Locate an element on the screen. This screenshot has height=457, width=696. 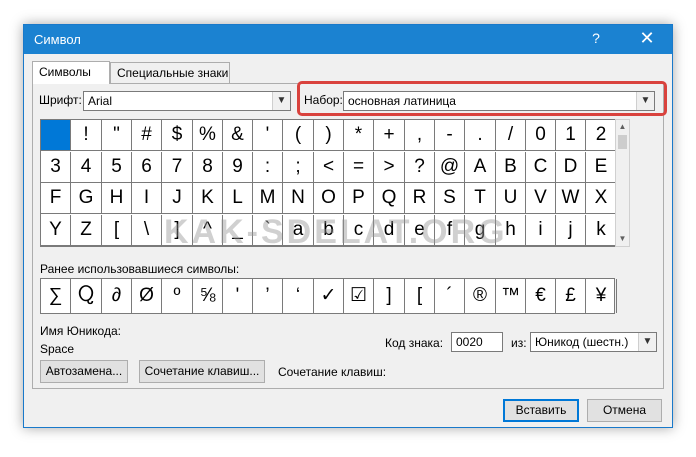
symbol-cell: B is located at coordinates (511, 167).